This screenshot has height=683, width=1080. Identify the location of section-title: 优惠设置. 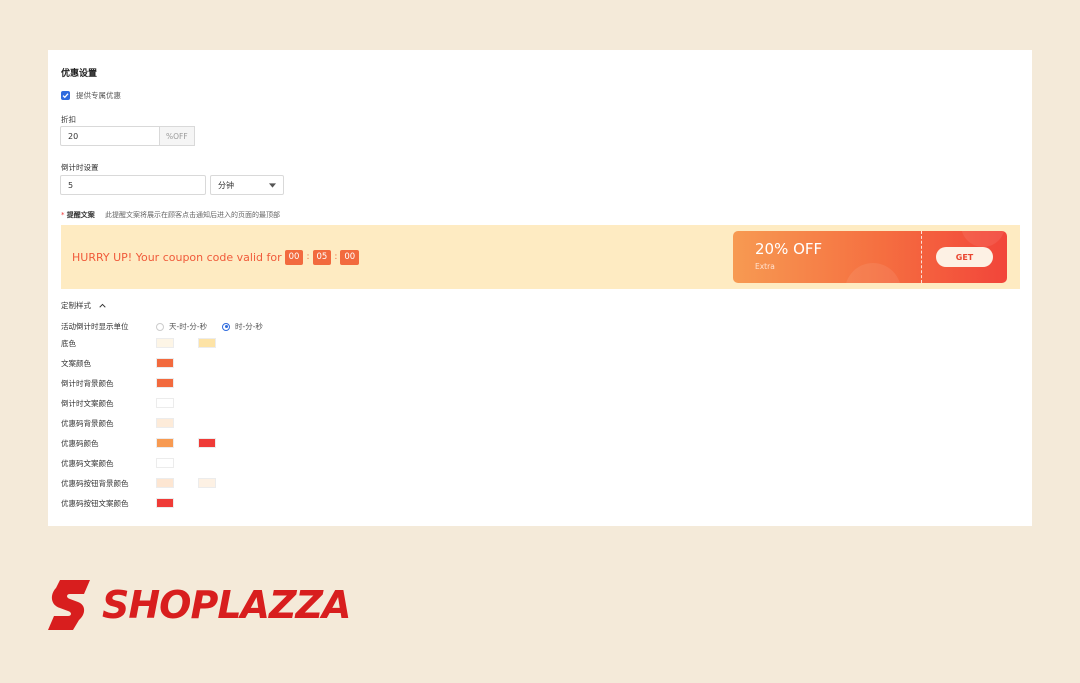
(79, 74).